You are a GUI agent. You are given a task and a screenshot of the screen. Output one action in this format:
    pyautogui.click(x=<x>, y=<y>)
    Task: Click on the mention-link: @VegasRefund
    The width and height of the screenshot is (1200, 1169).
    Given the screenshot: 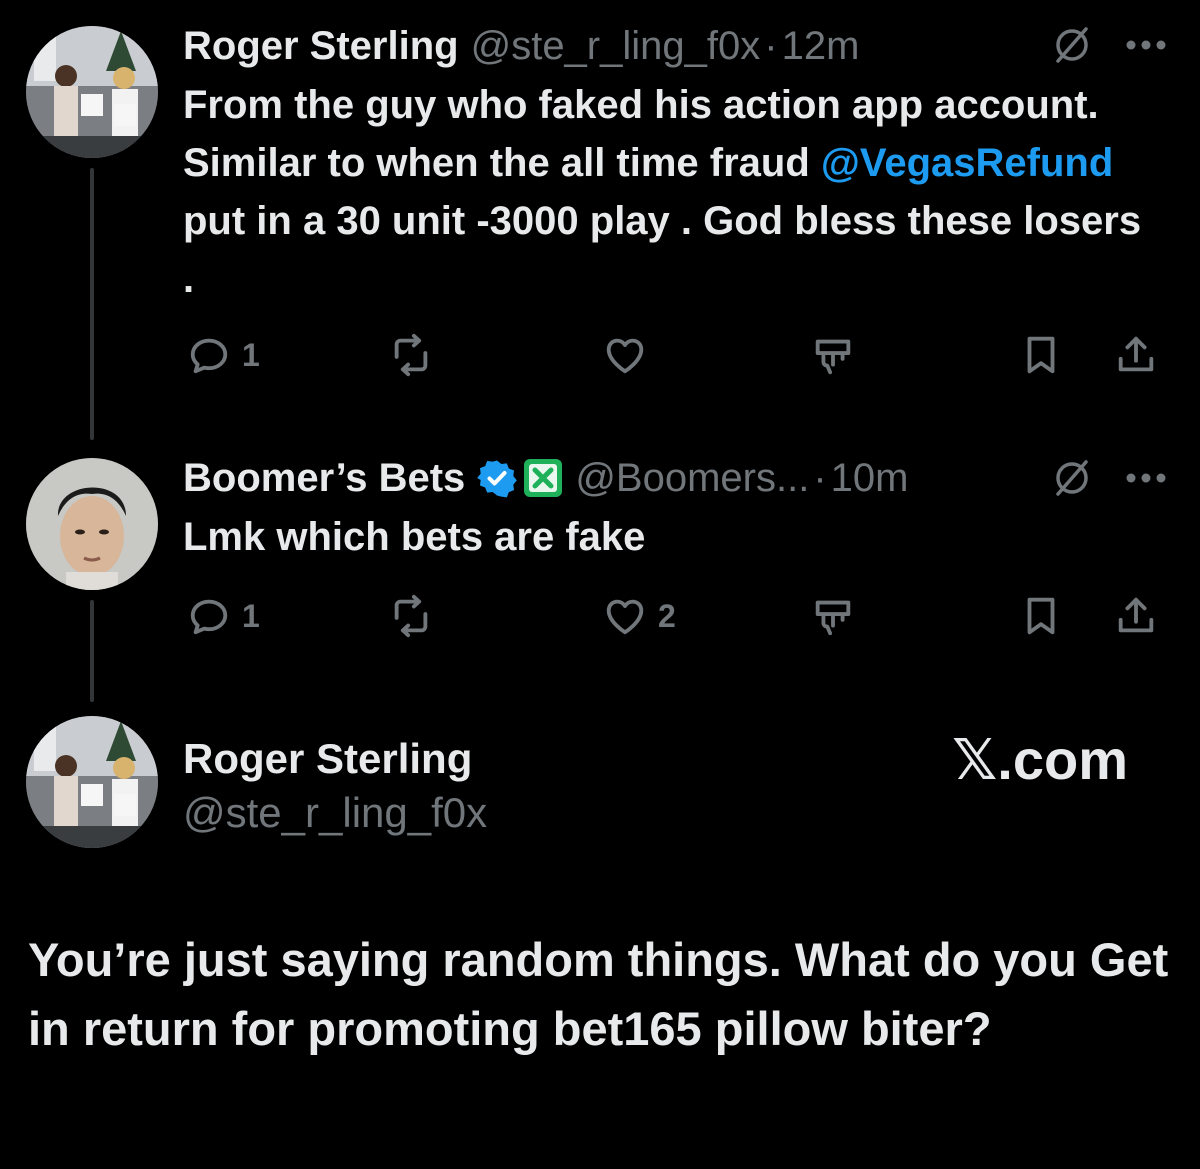 What is the action you would take?
    pyautogui.click(x=967, y=163)
    